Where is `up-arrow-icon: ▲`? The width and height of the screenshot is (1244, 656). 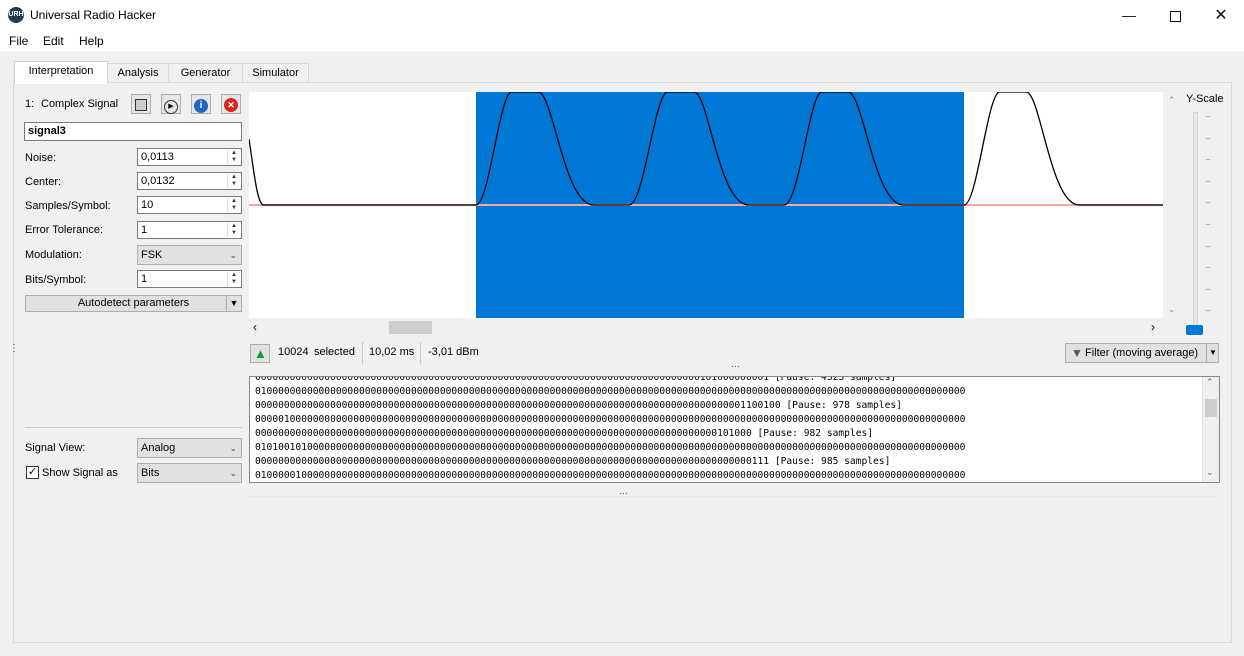
up-arrow-icon: ▲ is located at coordinates (260, 353).